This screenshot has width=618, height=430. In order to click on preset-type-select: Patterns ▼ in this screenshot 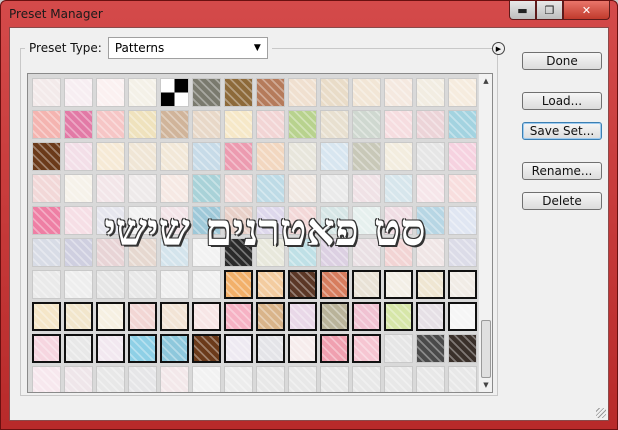, I will do `click(187, 48)`.